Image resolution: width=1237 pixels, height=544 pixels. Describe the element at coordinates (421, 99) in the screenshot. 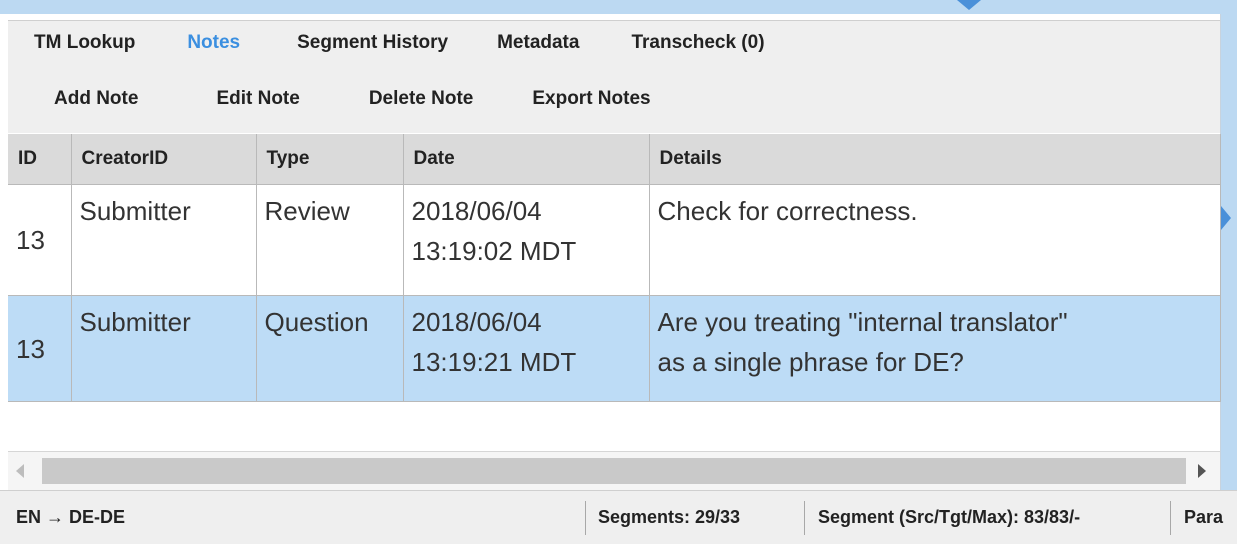

I see `delete-note-button: Delete Note` at that location.